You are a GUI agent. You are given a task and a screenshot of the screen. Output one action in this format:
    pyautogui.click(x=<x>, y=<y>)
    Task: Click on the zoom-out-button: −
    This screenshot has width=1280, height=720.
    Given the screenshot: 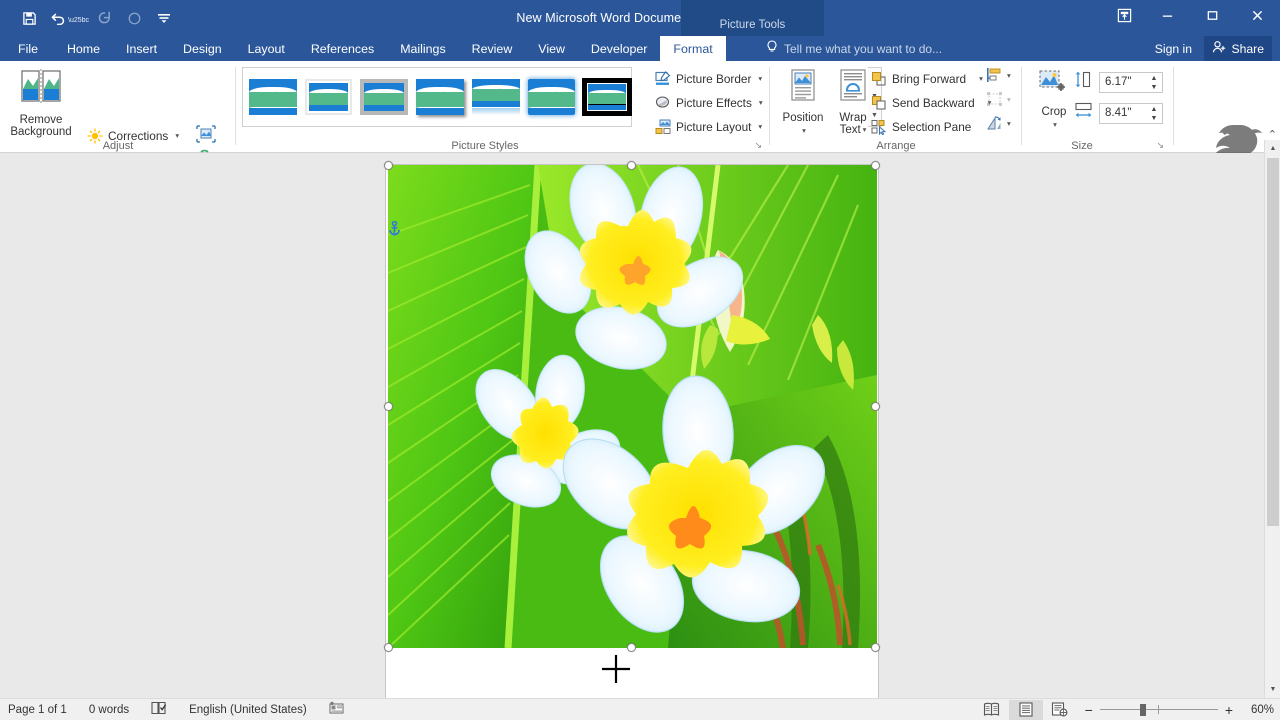 What is the action you would take?
    pyautogui.click(x=1089, y=710)
    